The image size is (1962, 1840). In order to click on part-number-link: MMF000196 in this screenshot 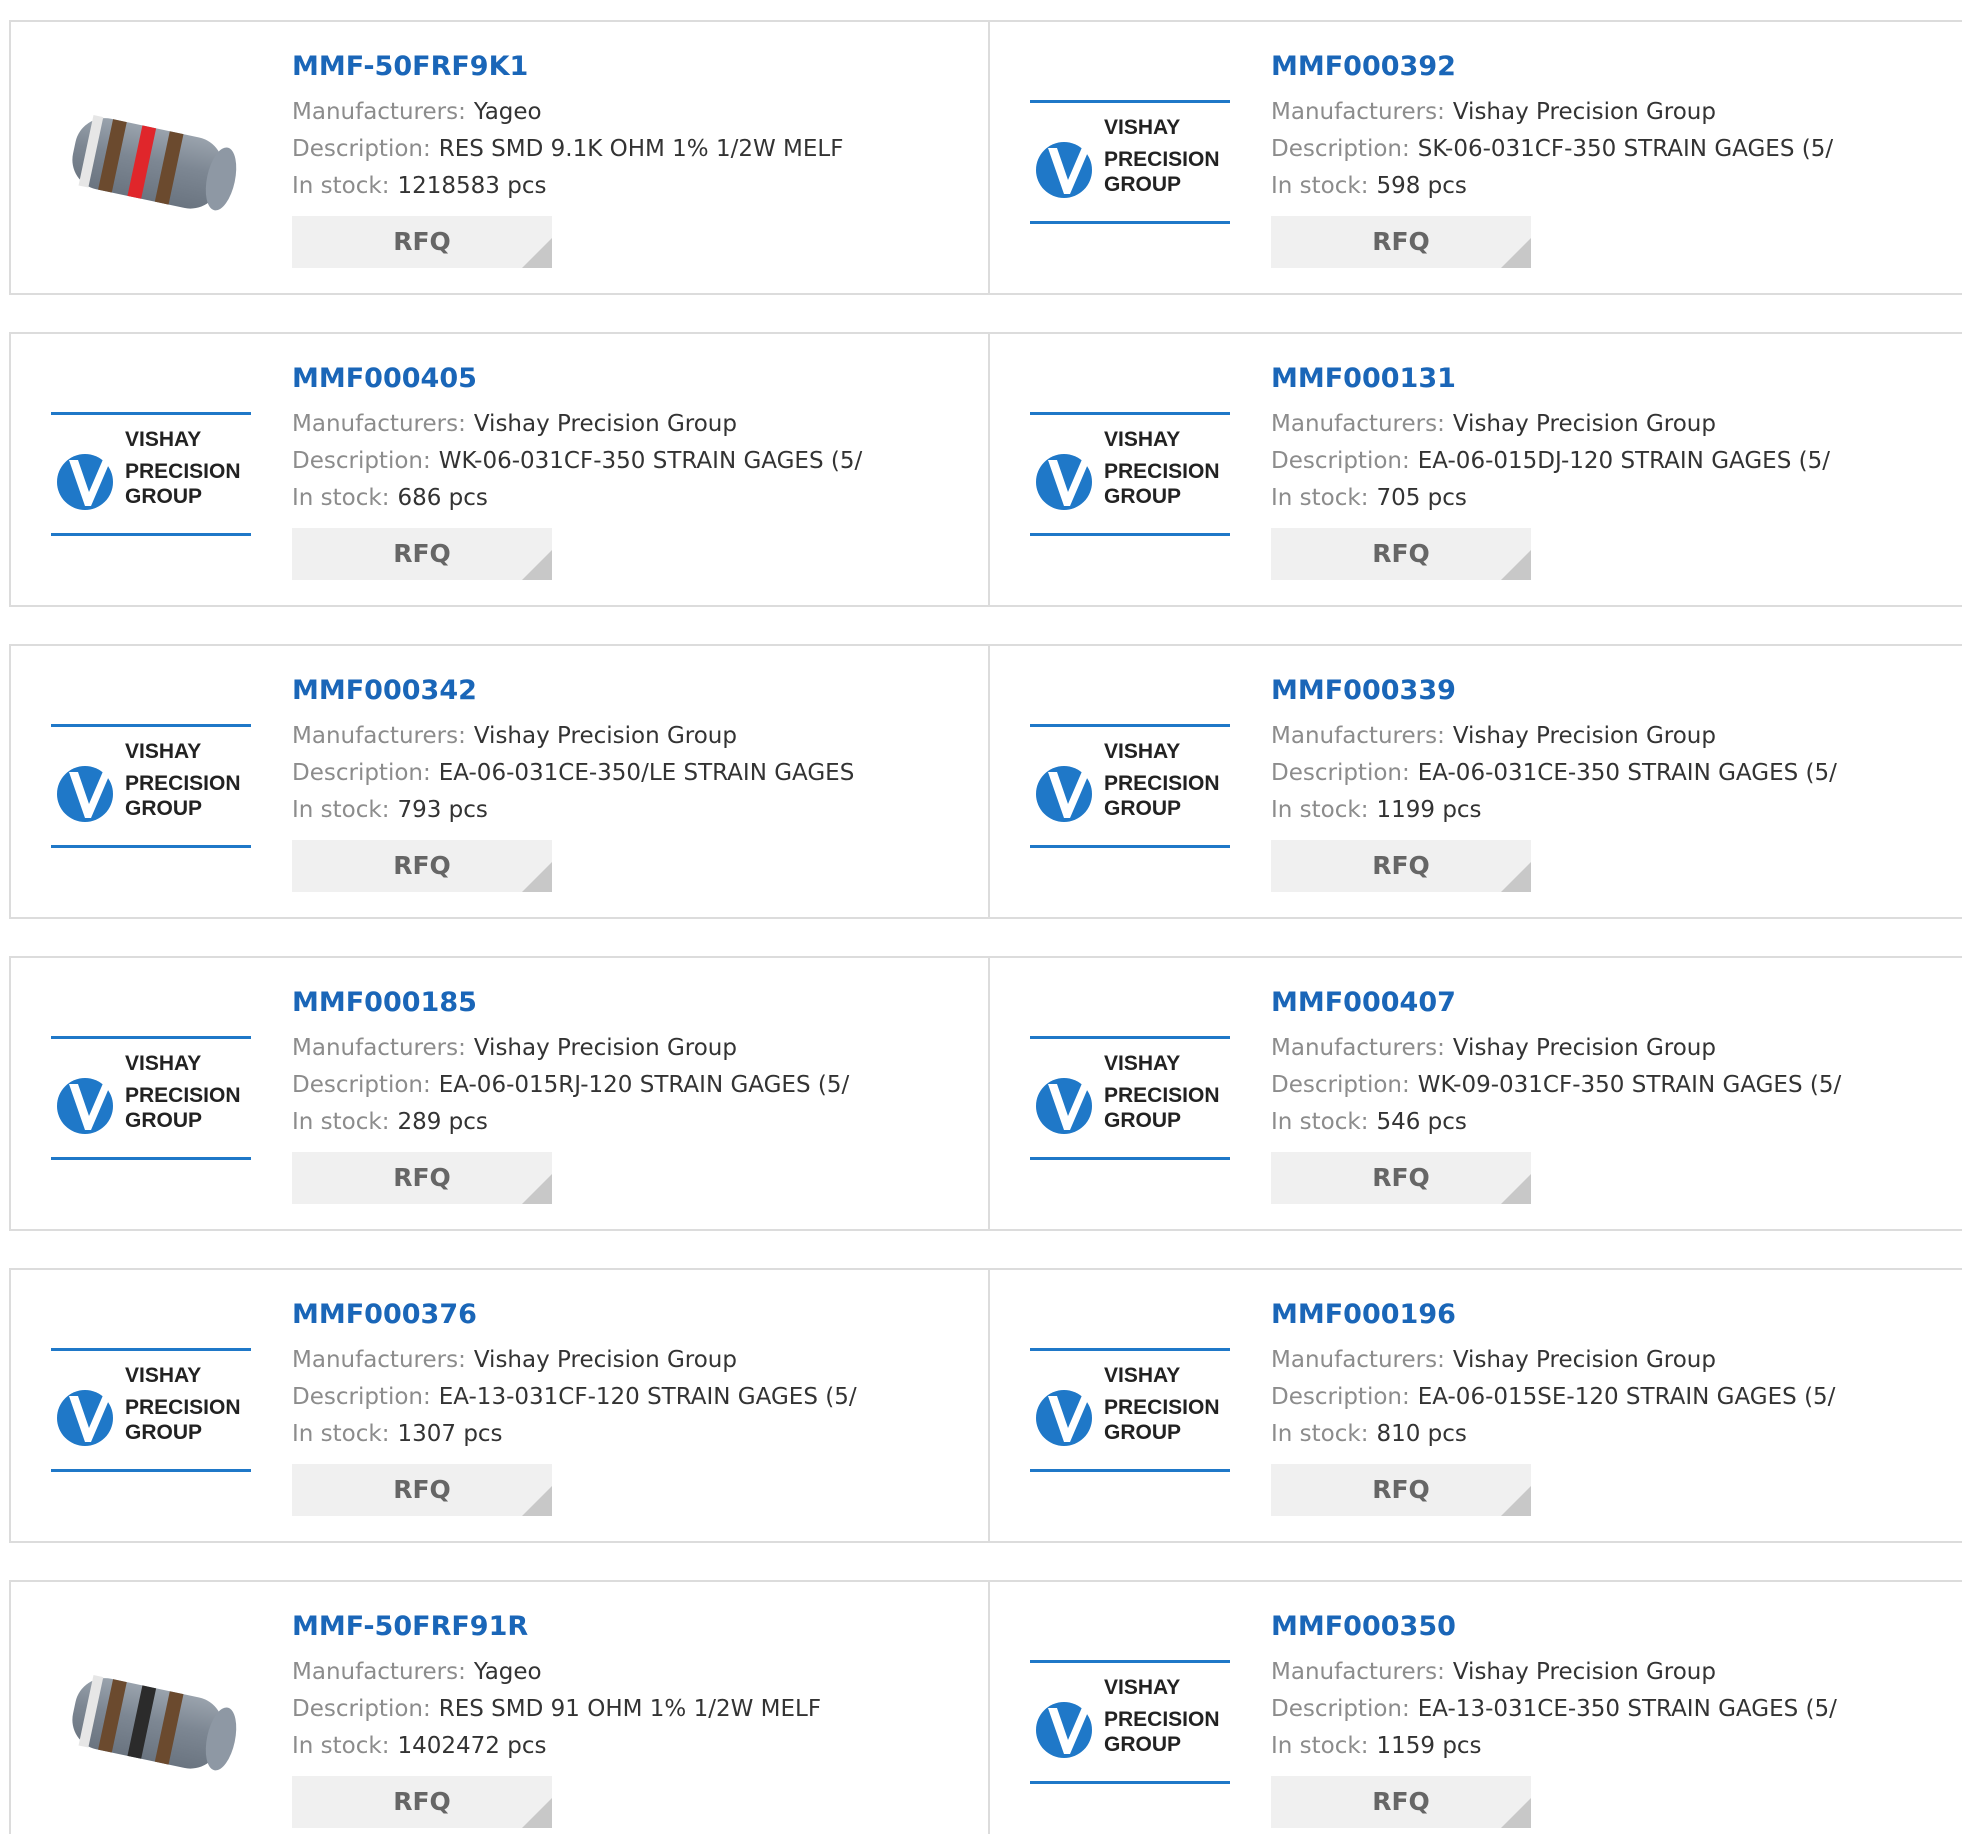, I will do `click(1611, 1315)`.